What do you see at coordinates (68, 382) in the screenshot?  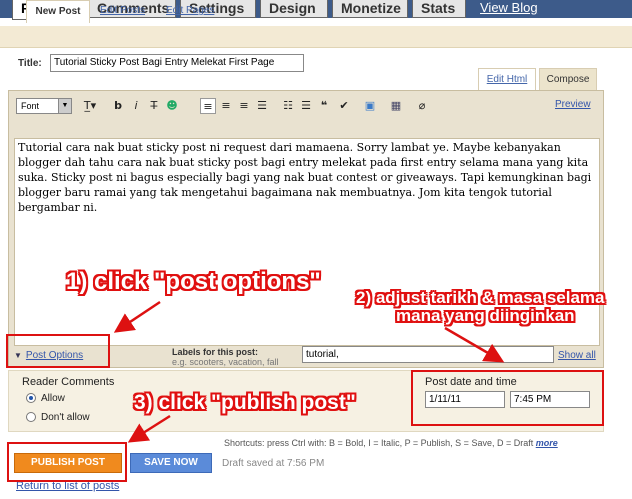 I see `reader-comments-title: Reader Comments` at bounding box center [68, 382].